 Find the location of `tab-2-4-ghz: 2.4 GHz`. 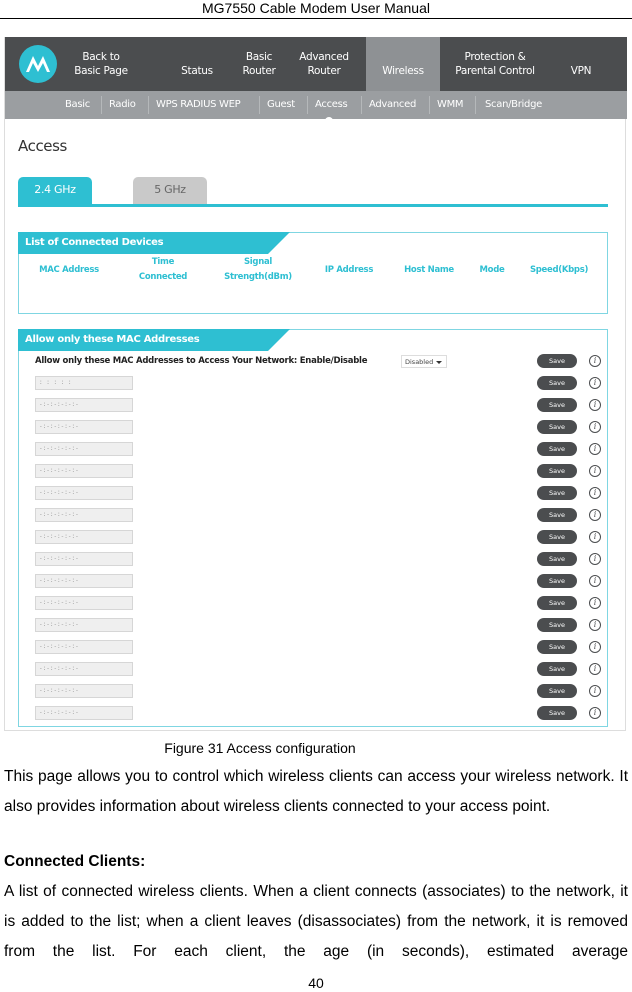

tab-2-4-ghz: 2.4 GHz is located at coordinates (55, 191).